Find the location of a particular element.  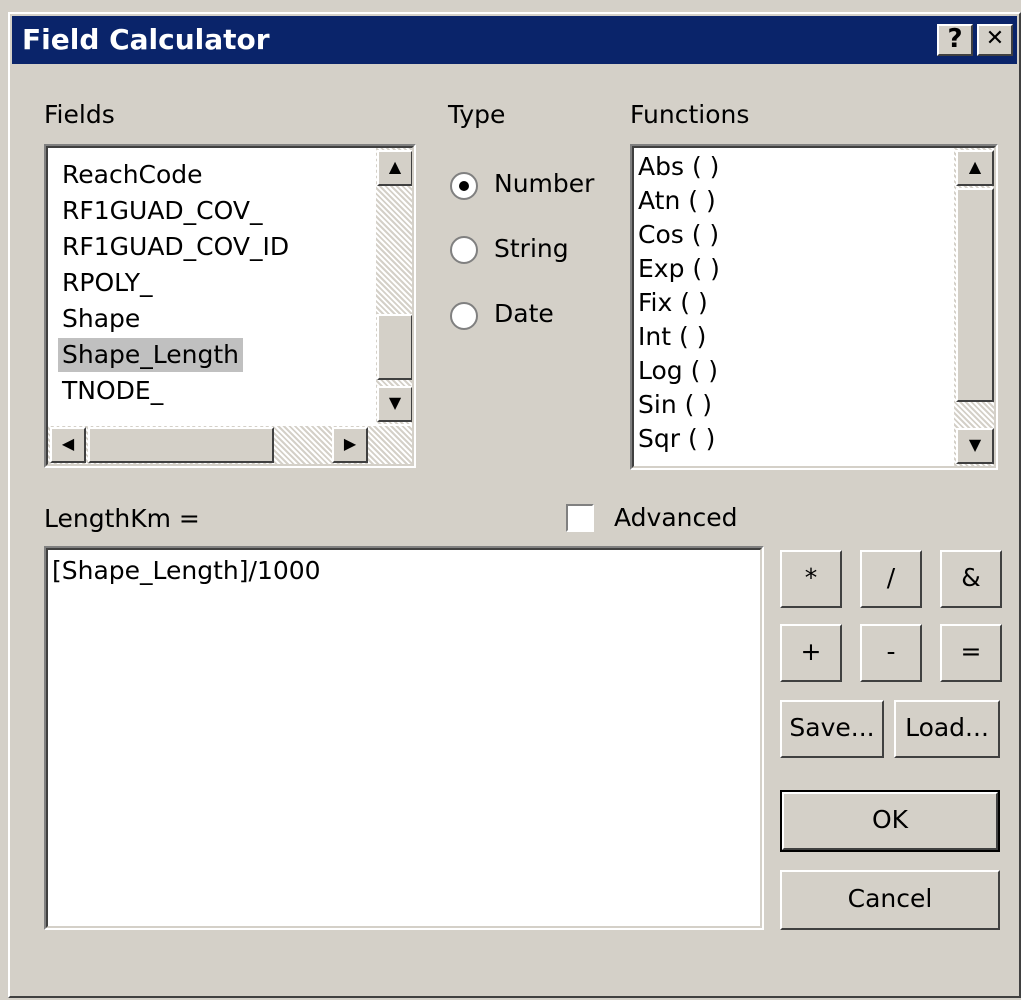

functions-scroll-up-button: ▲ is located at coordinates (975, 168).